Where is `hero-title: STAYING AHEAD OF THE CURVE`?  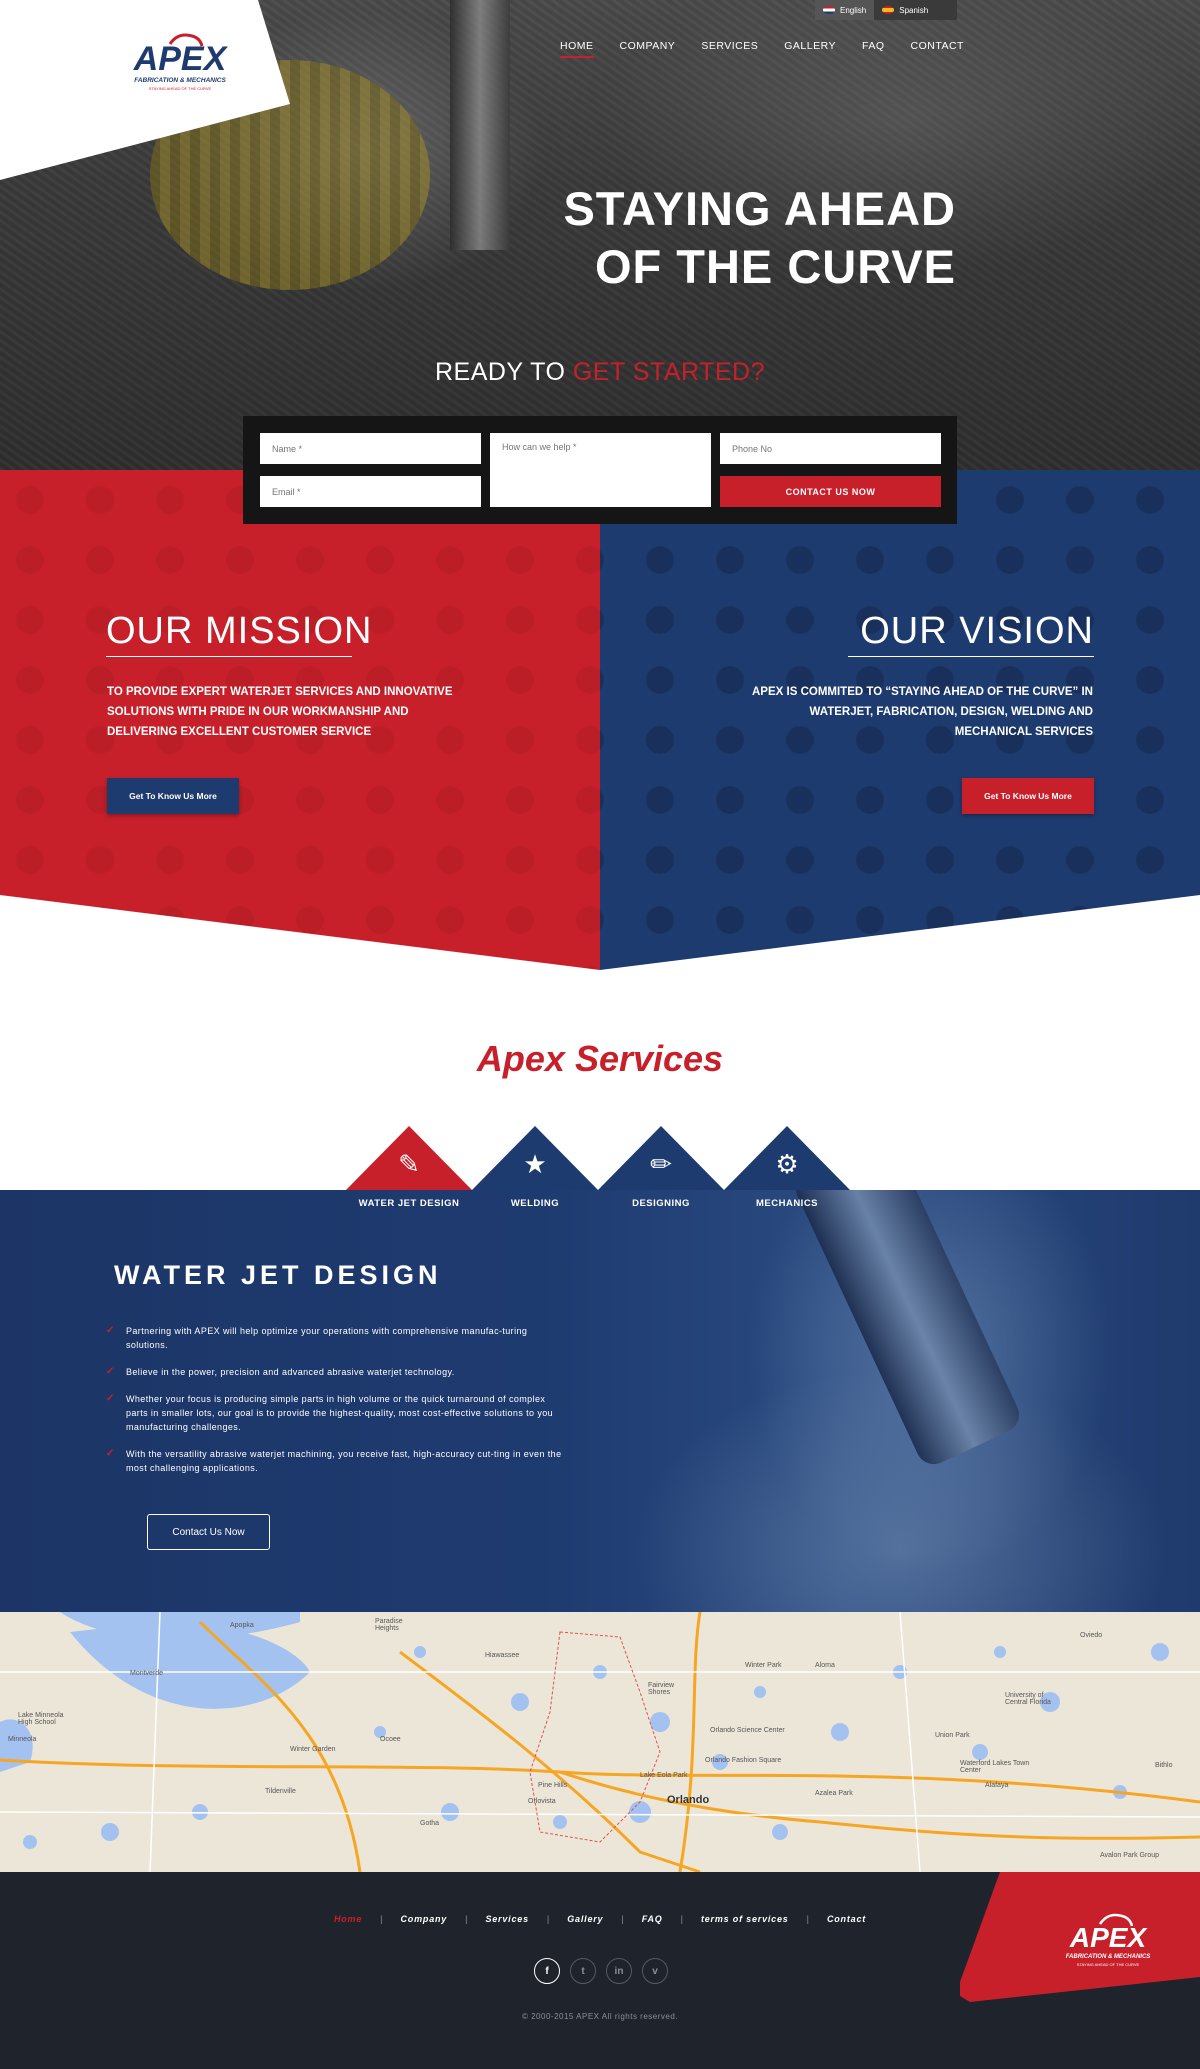 hero-title: STAYING AHEAD OF THE CURVE is located at coordinates (738, 238).